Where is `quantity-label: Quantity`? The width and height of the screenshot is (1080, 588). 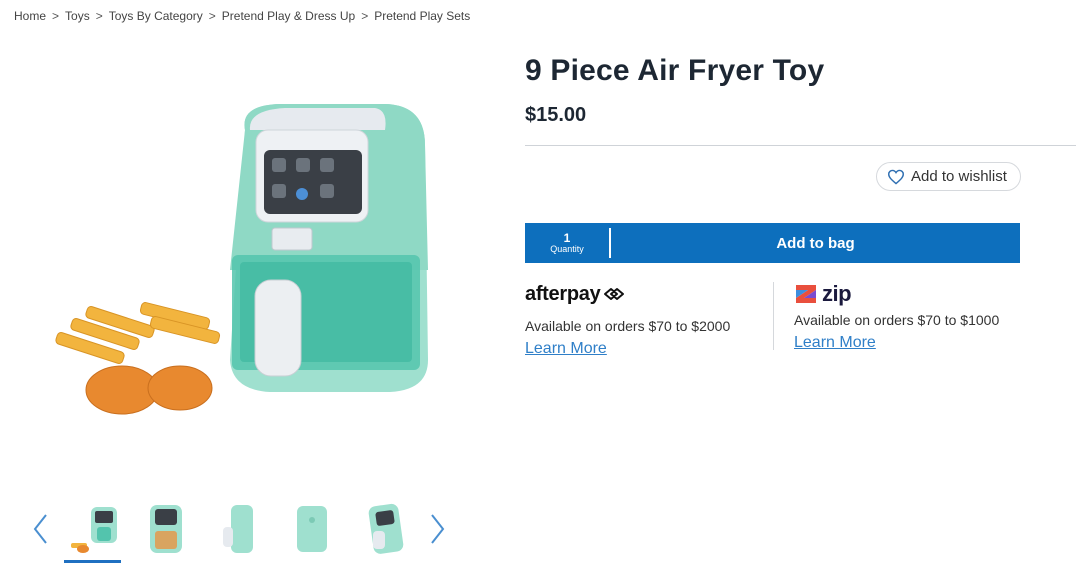
quantity-label: Quantity is located at coordinates (567, 249).